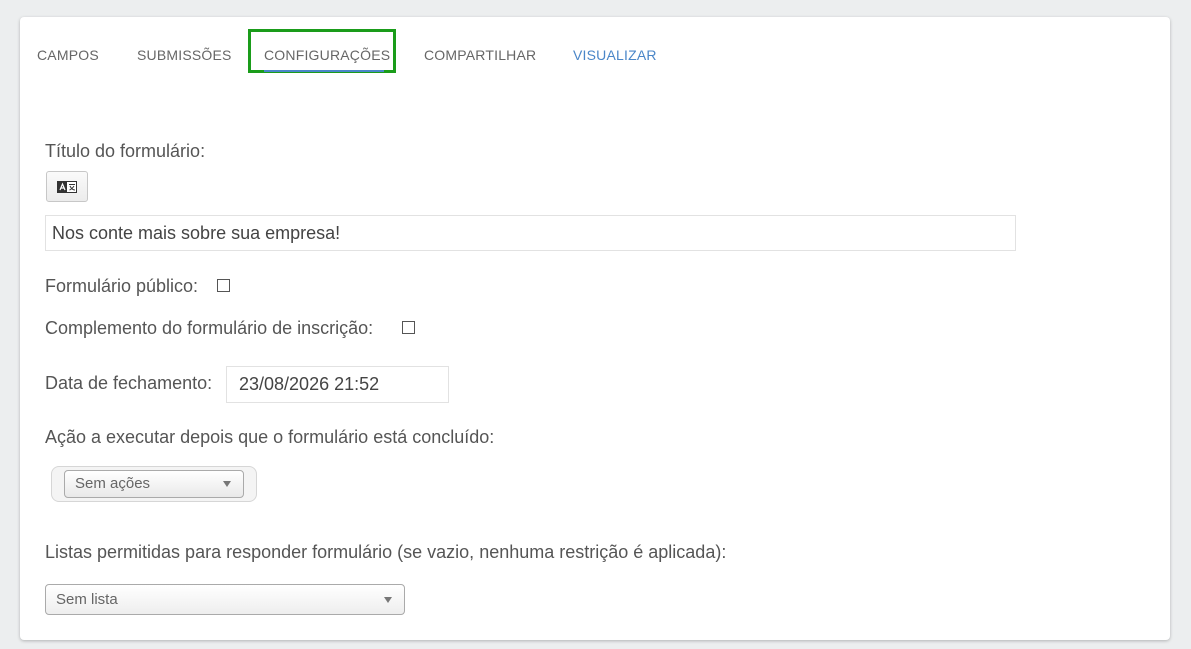 The width and height of the screenshot is (1191, 649). What do you see at coordinates (530, 233) in the screenshot?
I see `form-title-input: Nos conte mais sobre sua empresa!` at bounding box center [530, 233].